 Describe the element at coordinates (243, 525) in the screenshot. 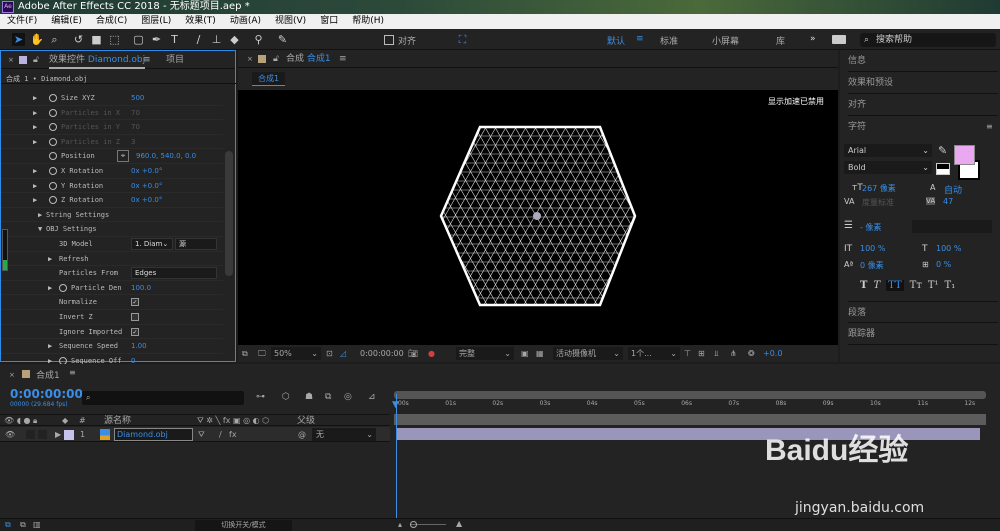

I see `toggle-switches-modes-button: 切换开关/模式` at that location.